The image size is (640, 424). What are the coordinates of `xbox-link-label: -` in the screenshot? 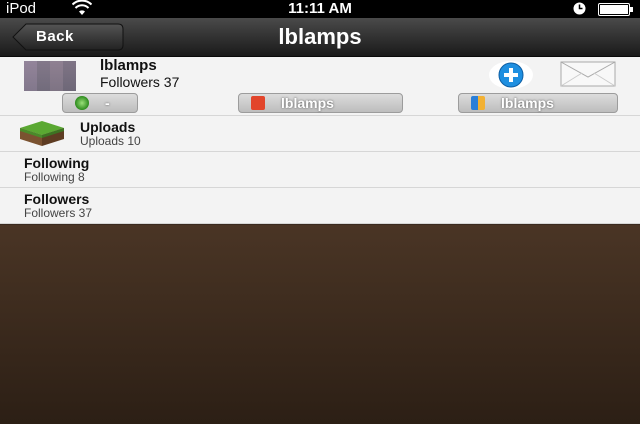 It's located at (107, 103).